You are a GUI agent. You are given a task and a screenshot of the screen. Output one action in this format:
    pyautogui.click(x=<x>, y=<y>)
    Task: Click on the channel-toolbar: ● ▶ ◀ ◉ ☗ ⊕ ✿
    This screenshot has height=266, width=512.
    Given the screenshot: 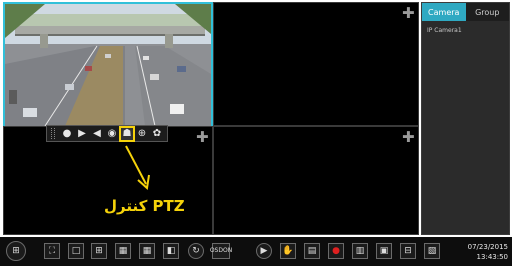 What is the action you would take?
    pyautogui.click(x=107, y=133)
    